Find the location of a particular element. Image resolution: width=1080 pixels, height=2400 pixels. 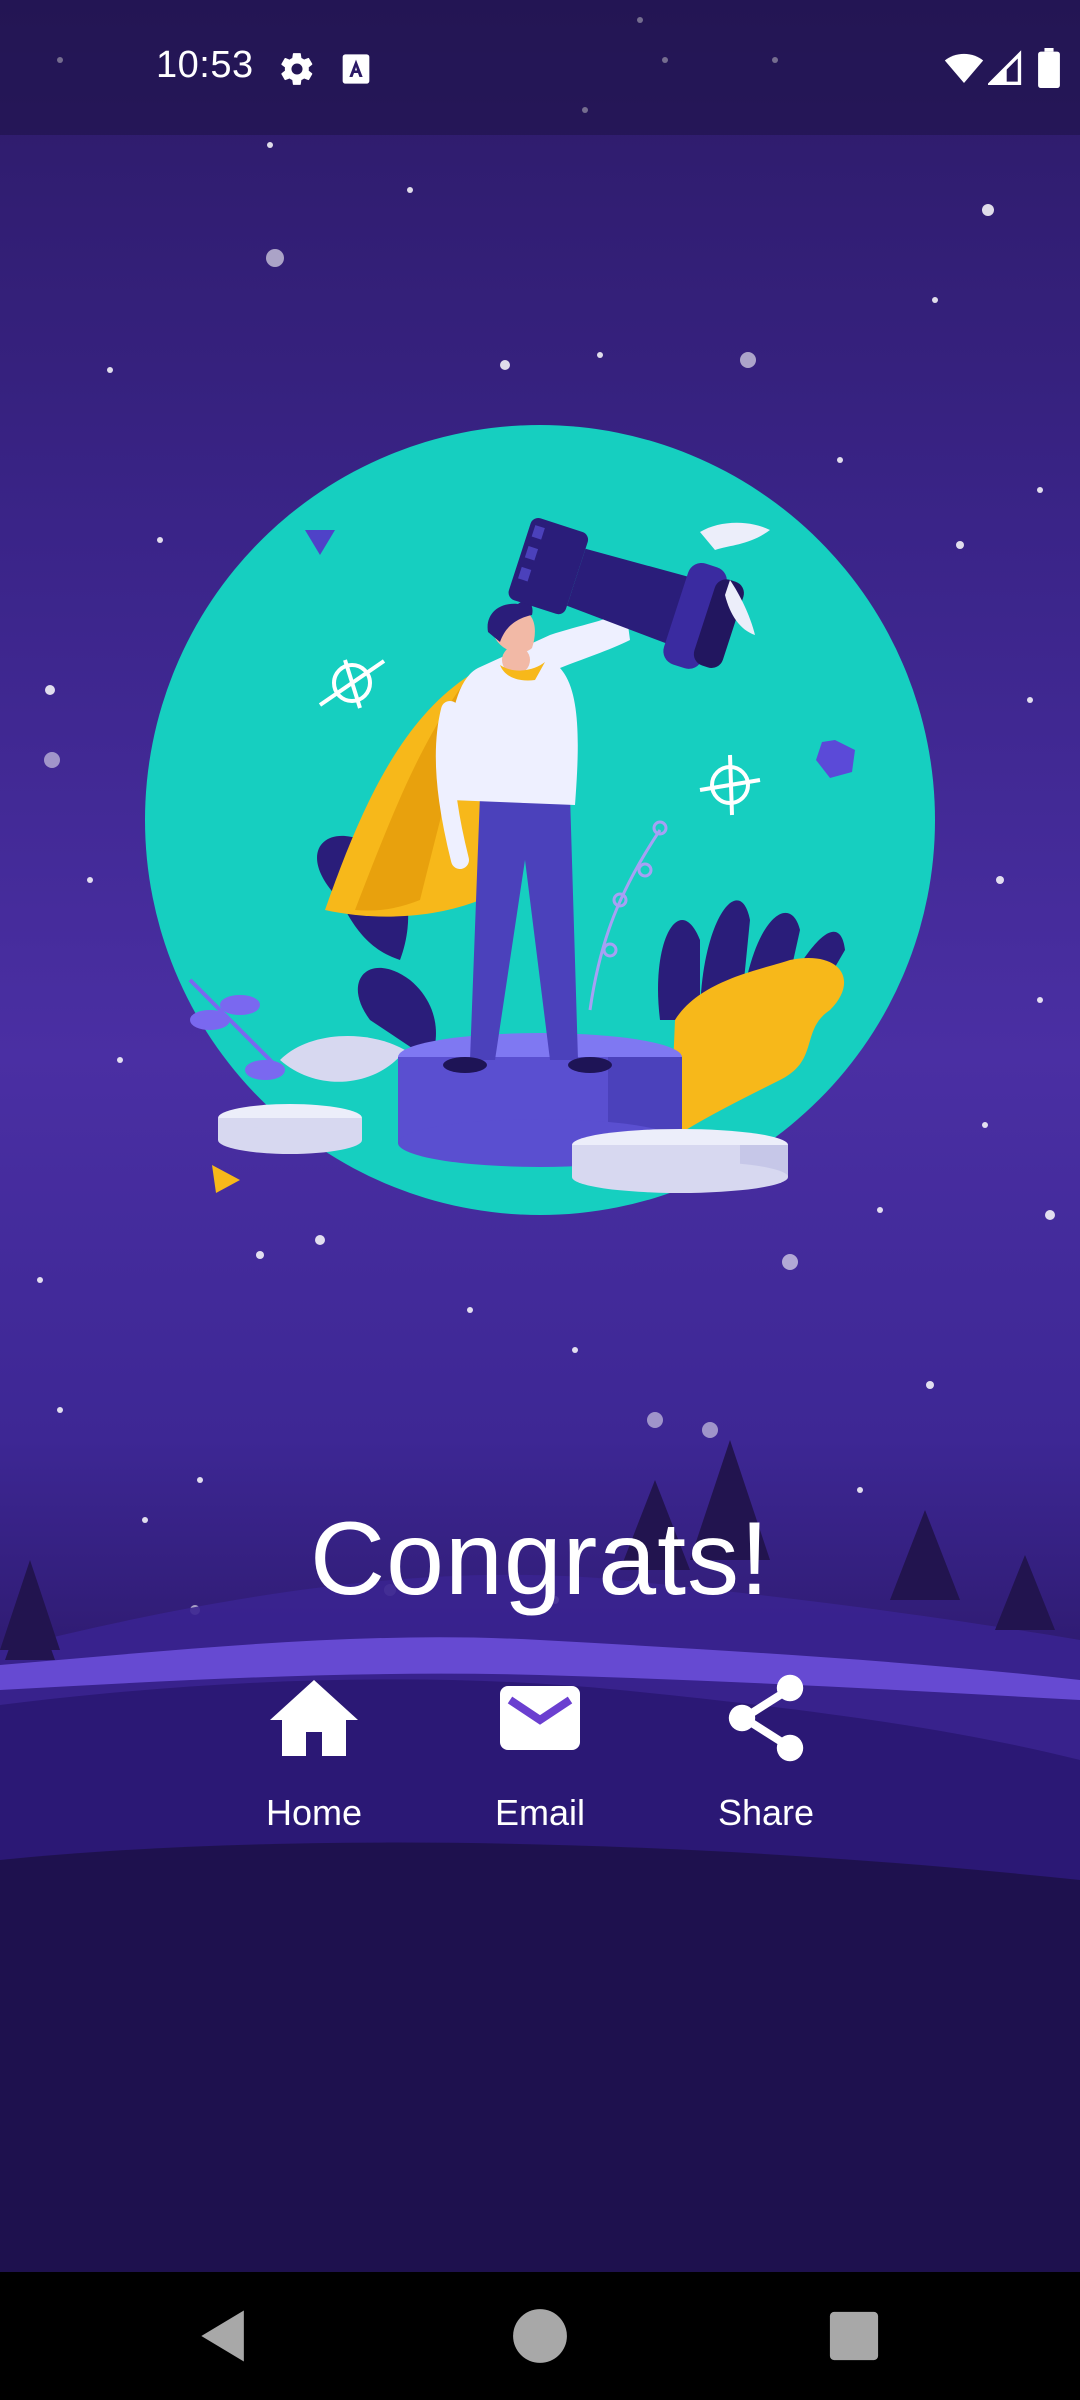

settings-icon is located at coordinates (297, 69).